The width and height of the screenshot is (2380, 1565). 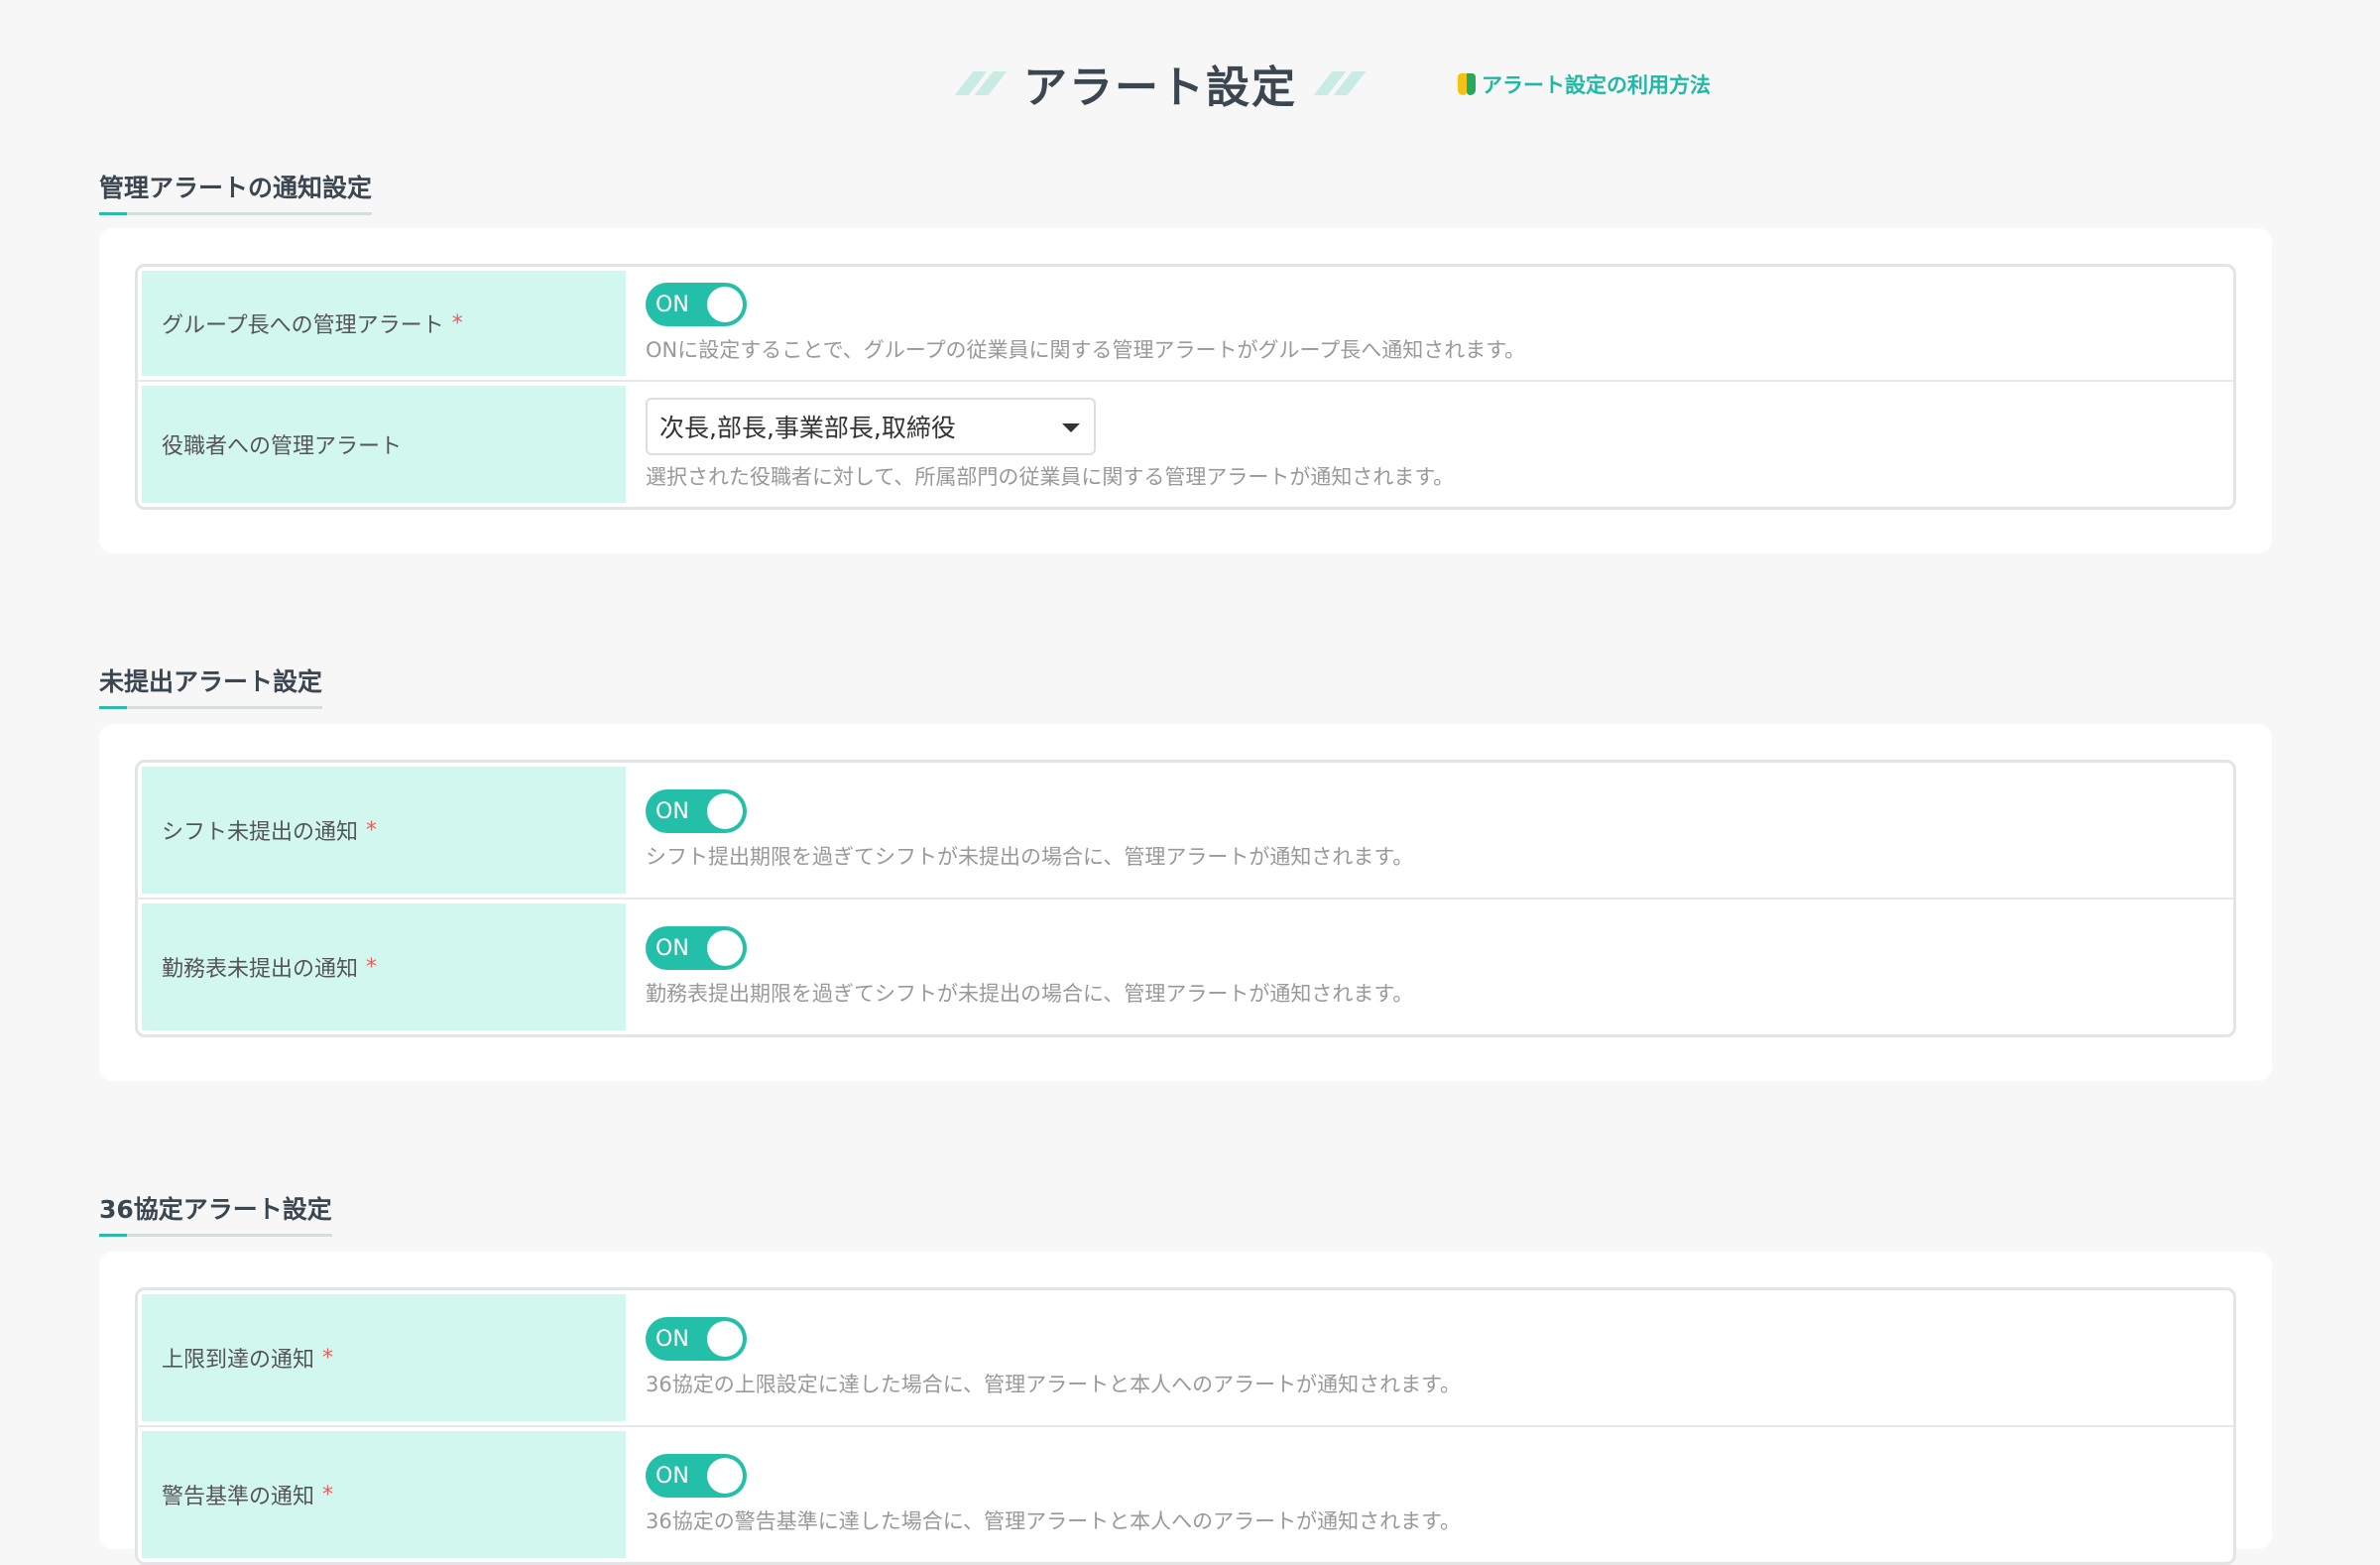 What do you see at coordinates (696, 1339) in the screenshot?
I see `limit-reached-toggle: ON` at bounding box center [696, 1339].